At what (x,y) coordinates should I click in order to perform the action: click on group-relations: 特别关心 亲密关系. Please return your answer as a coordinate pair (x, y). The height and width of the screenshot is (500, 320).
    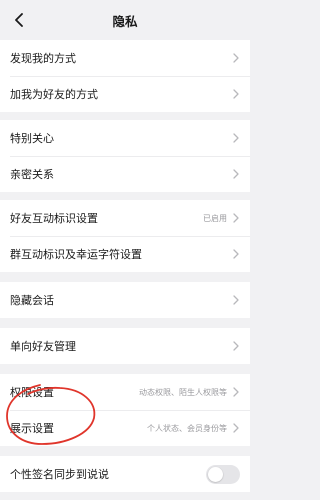
    Looking at the image, I should click on (125, 156).